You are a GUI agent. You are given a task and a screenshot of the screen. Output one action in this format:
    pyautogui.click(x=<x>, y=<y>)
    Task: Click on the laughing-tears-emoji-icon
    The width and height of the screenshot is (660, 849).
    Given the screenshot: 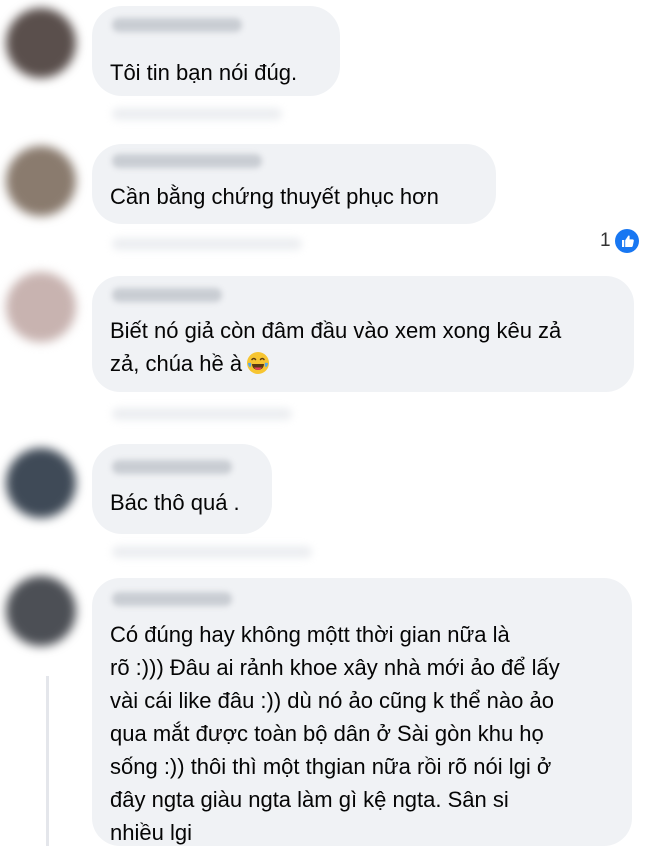 What is the action you would take?
    pyautogui.click(x=258, y=363)
    